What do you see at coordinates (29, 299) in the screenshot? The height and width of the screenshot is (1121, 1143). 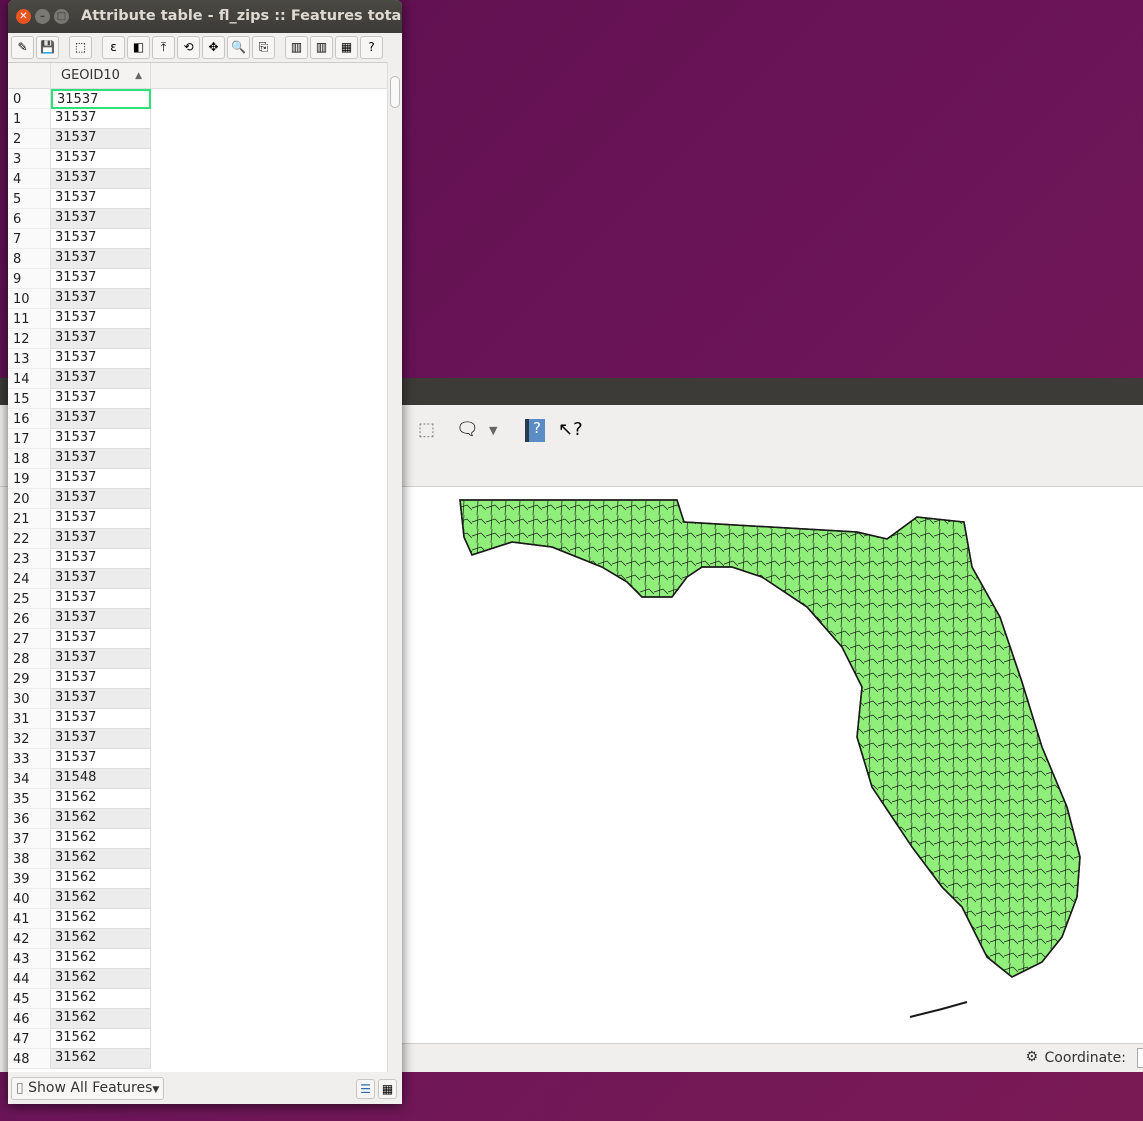 I see `row-index: 10` at bounding box center [29, 299].